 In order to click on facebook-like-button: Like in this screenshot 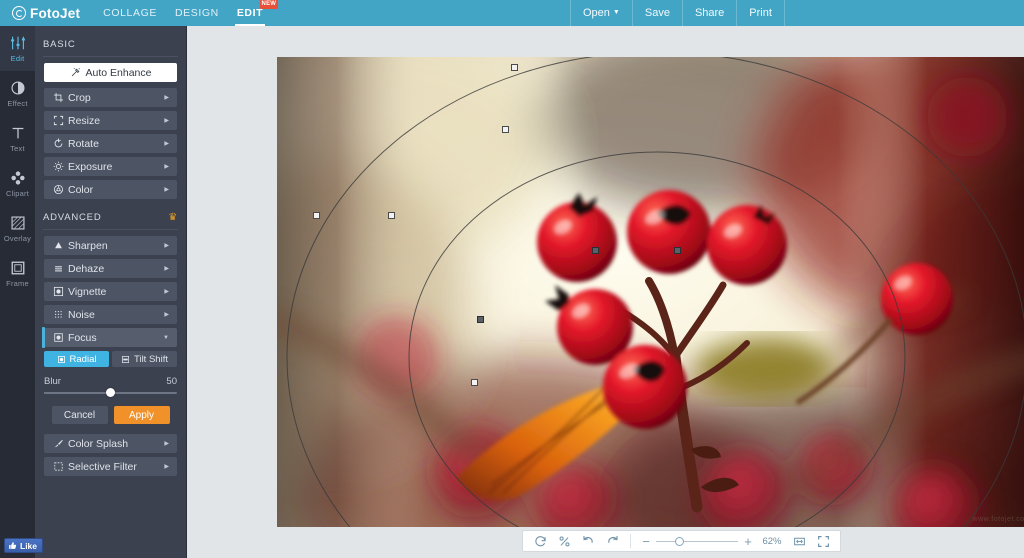, I will do `click(24, 545)`.